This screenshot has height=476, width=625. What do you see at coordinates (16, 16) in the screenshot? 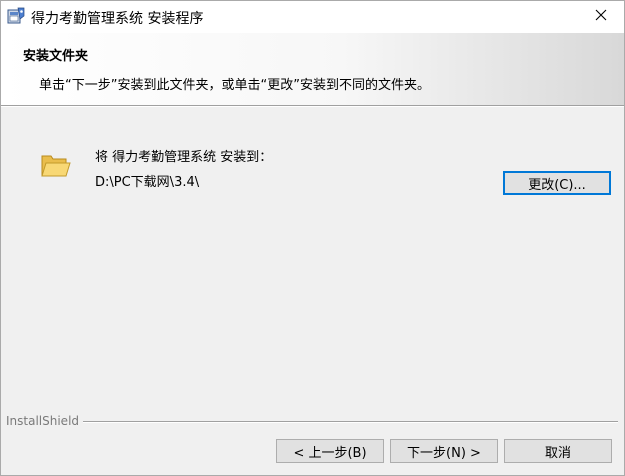
I see `installer-app-icon` at bounding box center [16, 16].